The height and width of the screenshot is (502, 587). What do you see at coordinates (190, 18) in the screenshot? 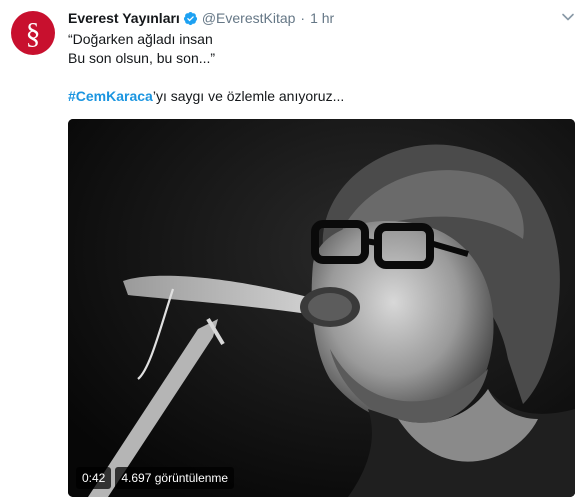
I see `verified-badge-icon` at bounding box center [190, 18].